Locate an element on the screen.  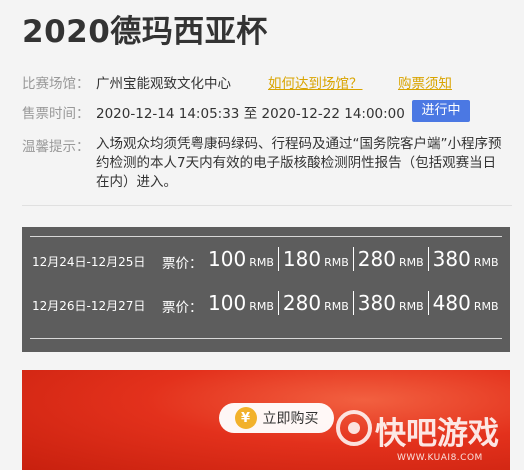
directions-link: 如何达到场馆？ is located at coordinates (315, 82).